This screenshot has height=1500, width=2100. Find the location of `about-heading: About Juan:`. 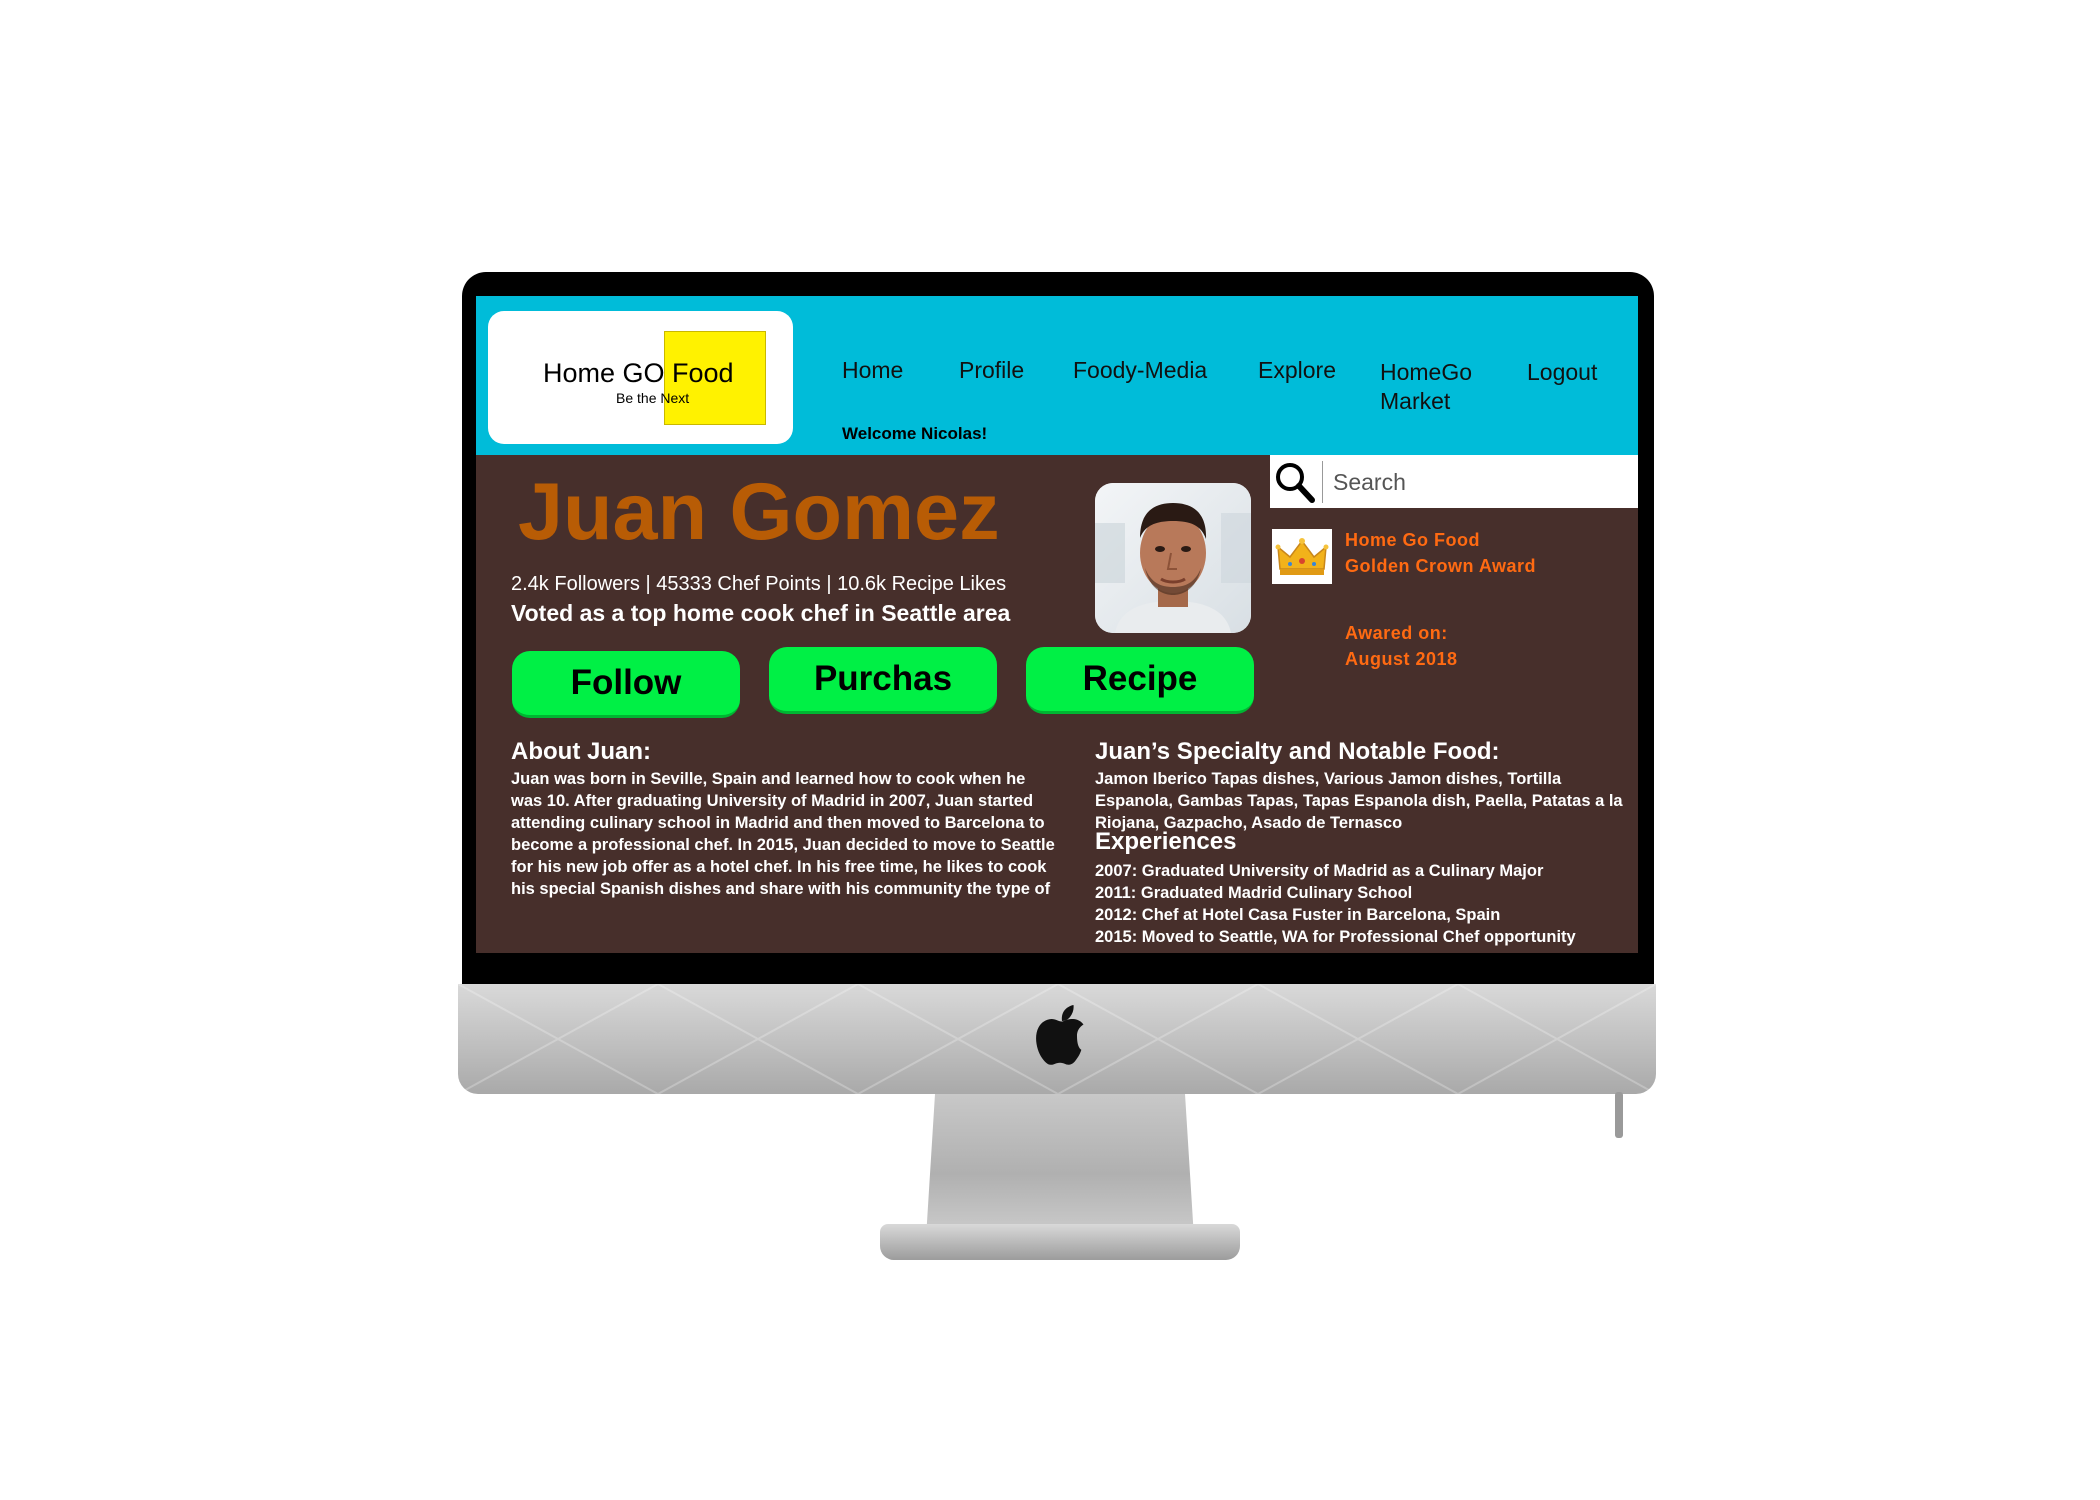

about-heading: About Juan: is located at coordinates (581, 751).